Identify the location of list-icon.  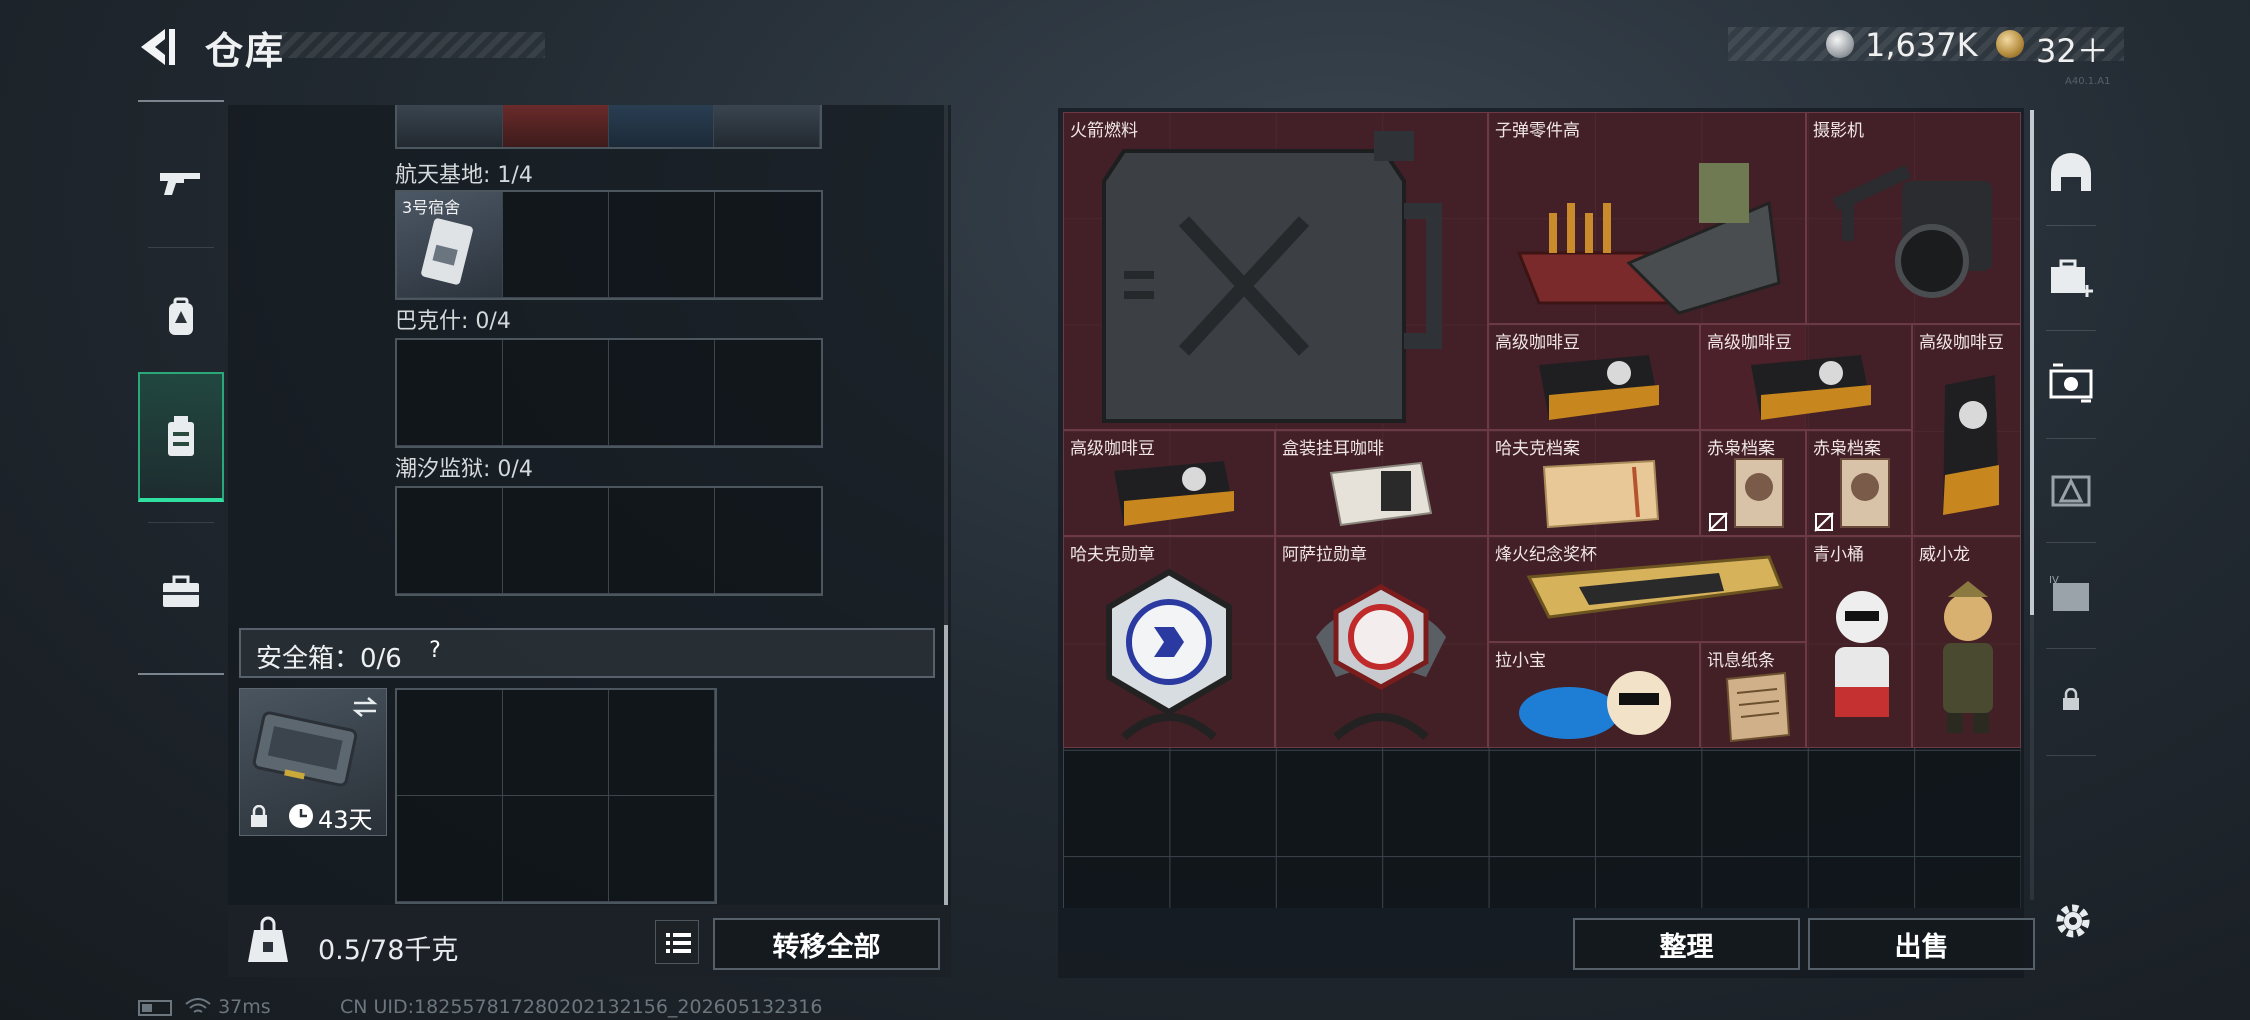
(678, 943).